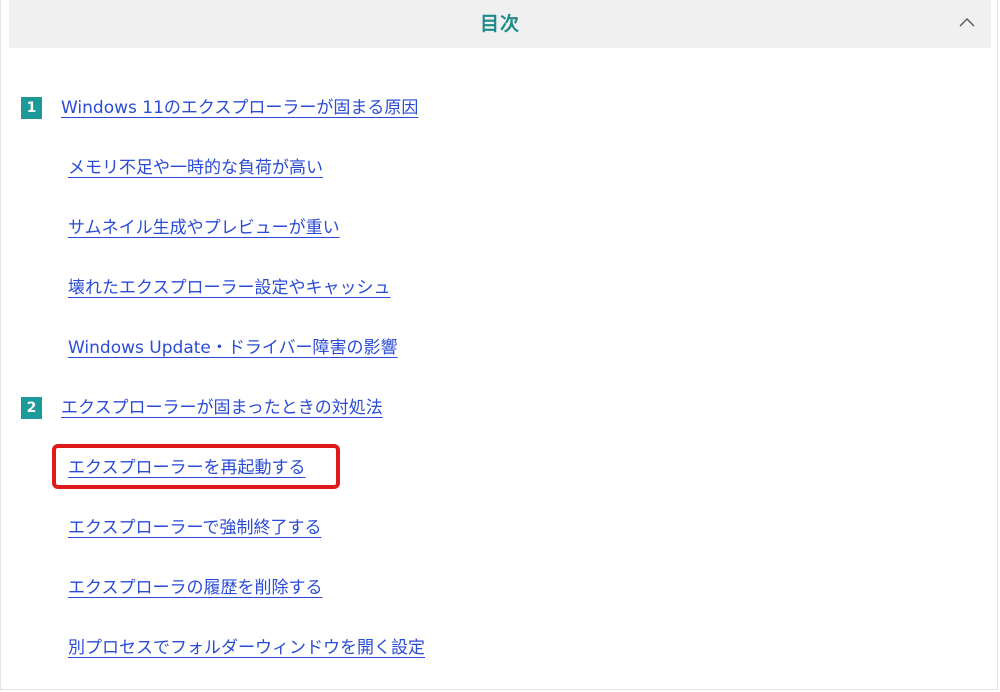  What do you see at coordinates (967, 22) in the screenshot?
I see `chevron-up-icon` at bounding box center [967, 22].